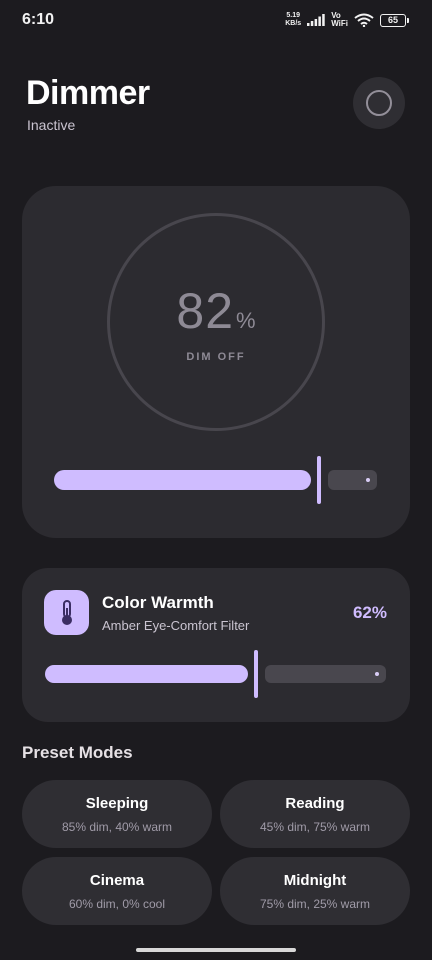 The width and height of the screenshot is (432, 960). Describe the element at coordinates (377, 674) in the screenshot. I see `warmth-slider-end-dot` at that location.